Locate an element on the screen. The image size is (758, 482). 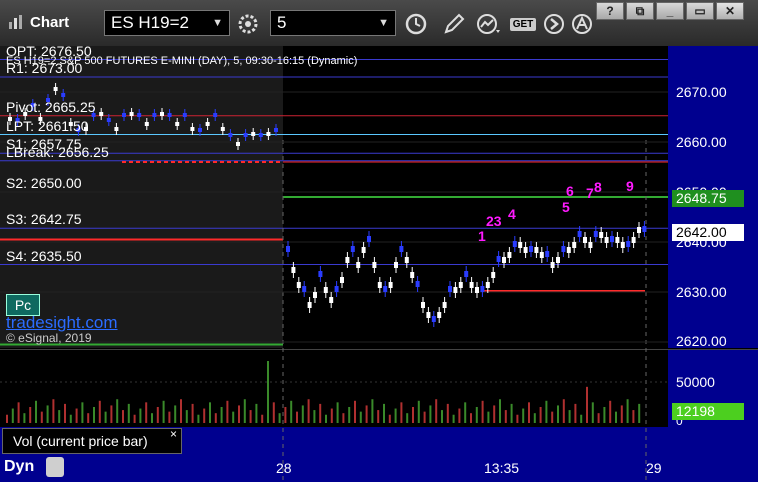
brand-link: tradesight.com is located at coordinates (62, 323).